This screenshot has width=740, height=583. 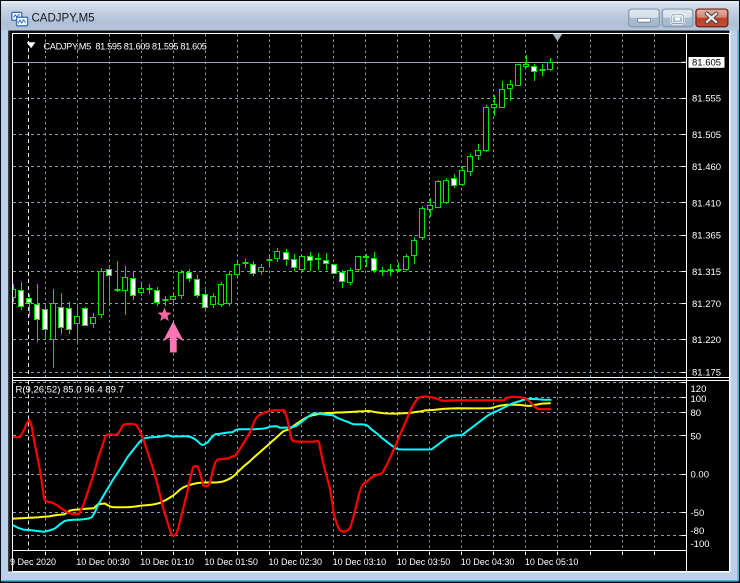 I want to click on svg-text: 100, so click(x=699, y=399).